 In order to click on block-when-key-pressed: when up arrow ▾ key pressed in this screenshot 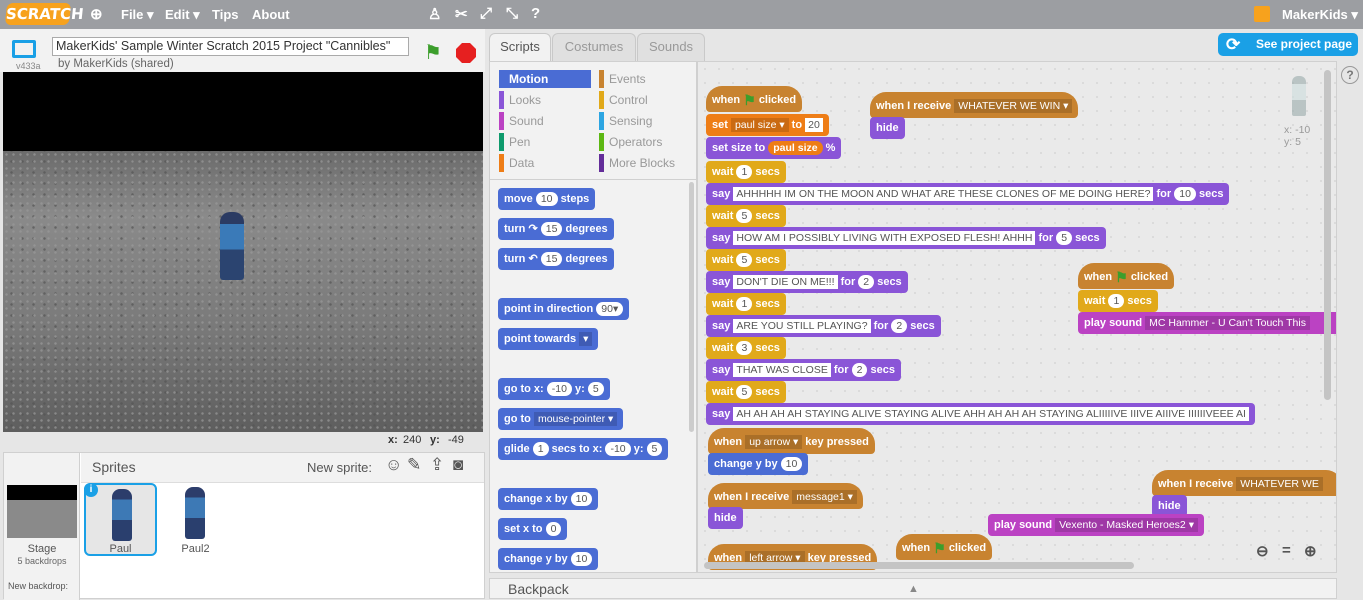, I will do `click(791, 441)`.